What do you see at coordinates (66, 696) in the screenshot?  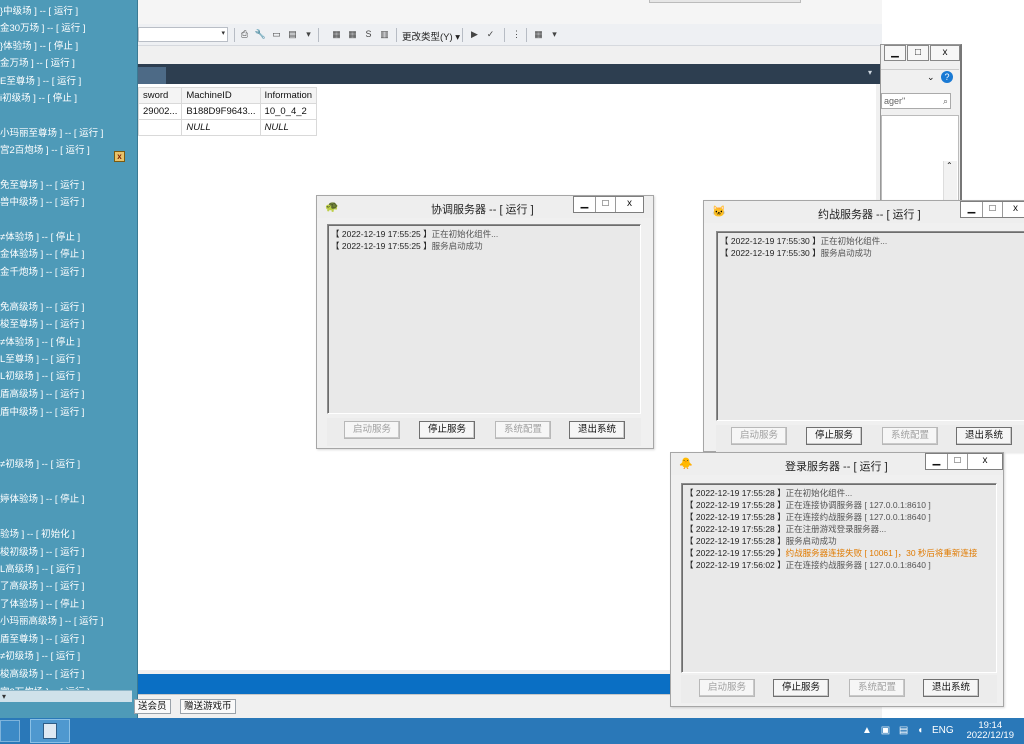 I see `list-scrollbar: ▾` at bounding box center [66, 696].